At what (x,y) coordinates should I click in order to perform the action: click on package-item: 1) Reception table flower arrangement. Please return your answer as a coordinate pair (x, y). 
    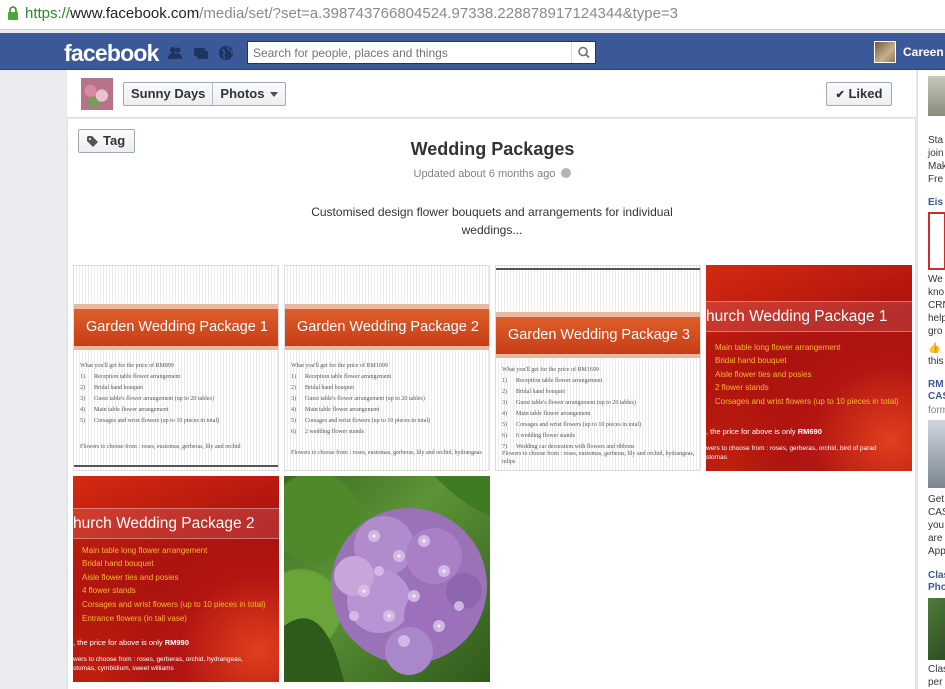
    Looking at the image, I should click on (178, 377).